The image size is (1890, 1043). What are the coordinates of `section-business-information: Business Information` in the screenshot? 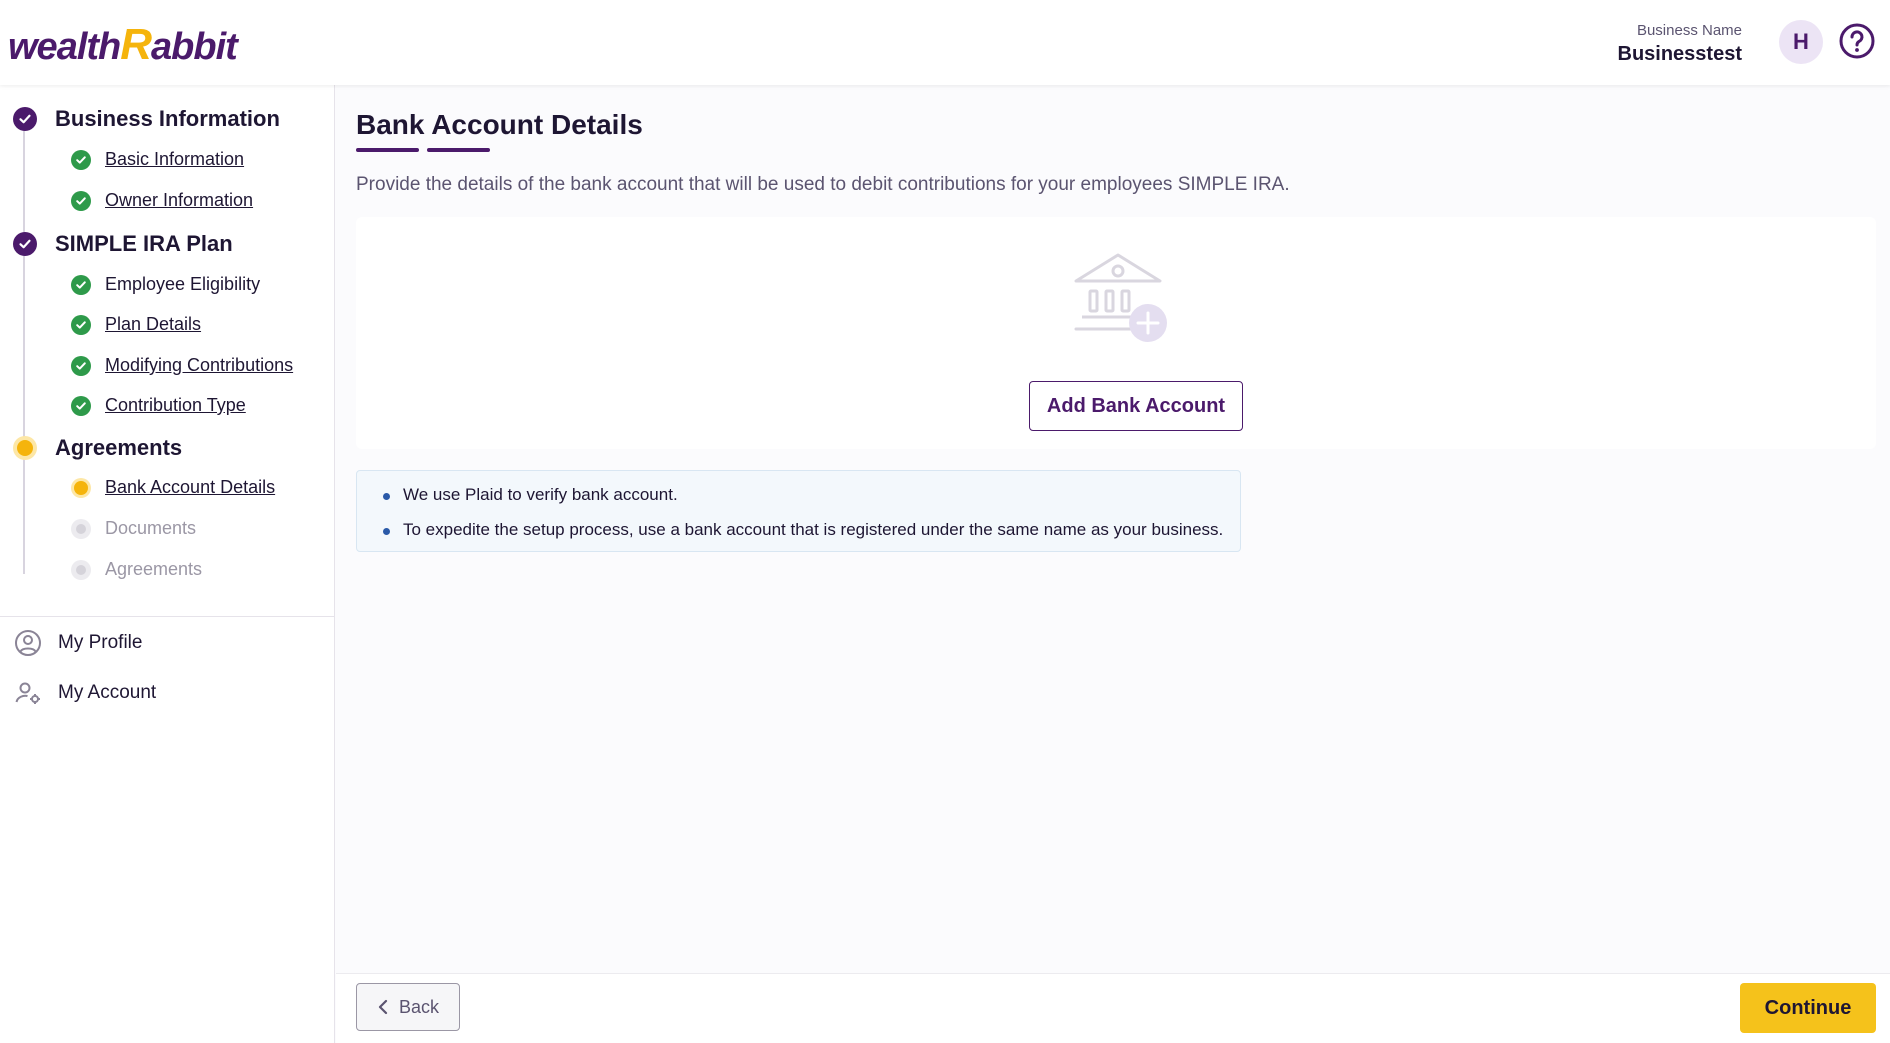 It's located at (146, 119).